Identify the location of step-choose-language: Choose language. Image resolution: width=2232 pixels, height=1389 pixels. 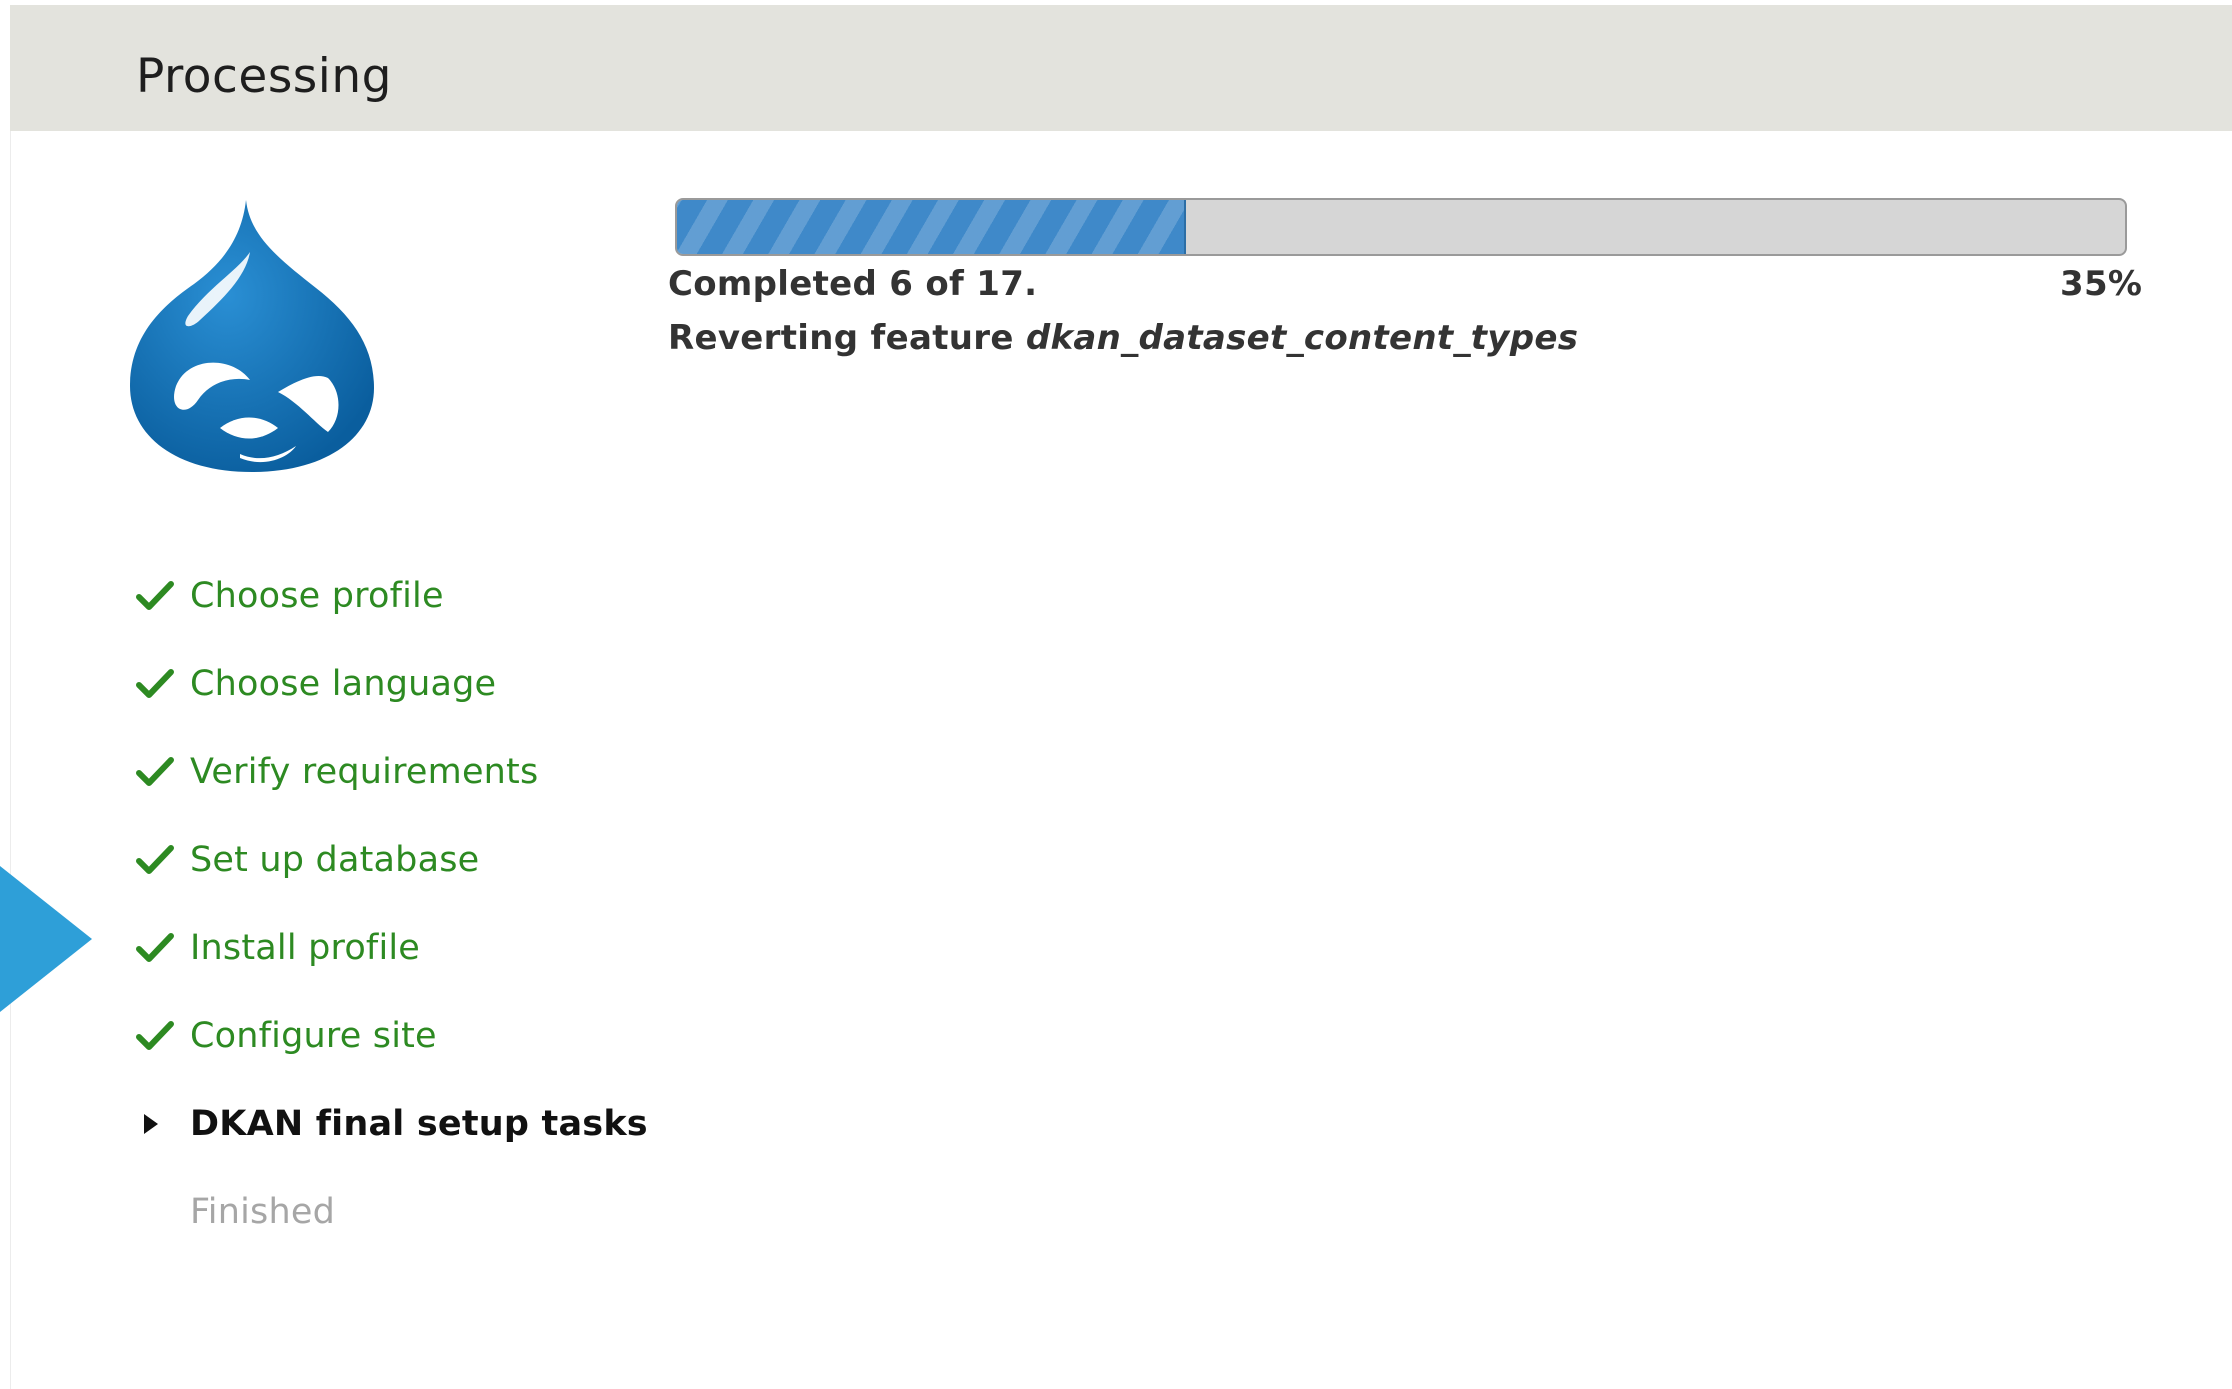
(392, 684).